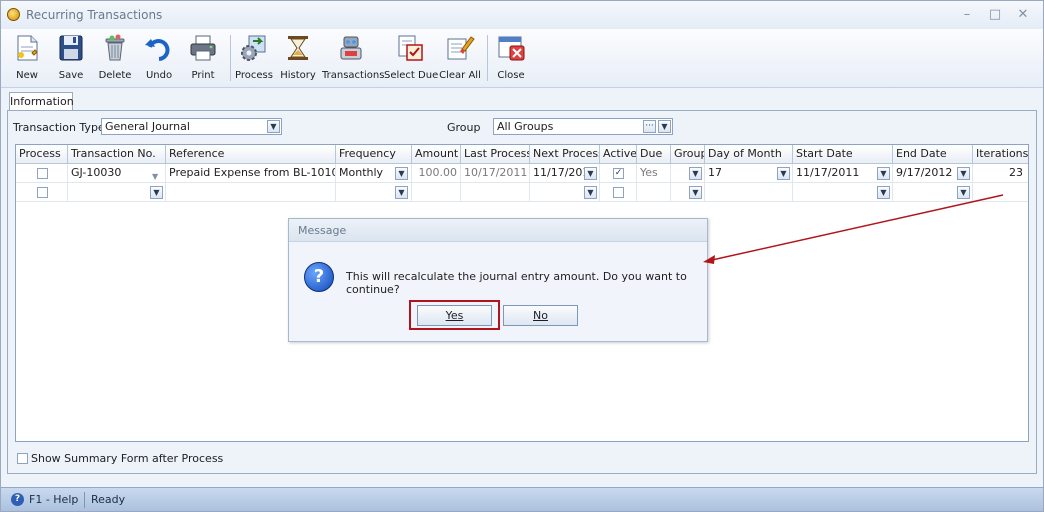 This screenshot has height=512, width=1044. I want to click on print-button: Print, so click(203, 59).